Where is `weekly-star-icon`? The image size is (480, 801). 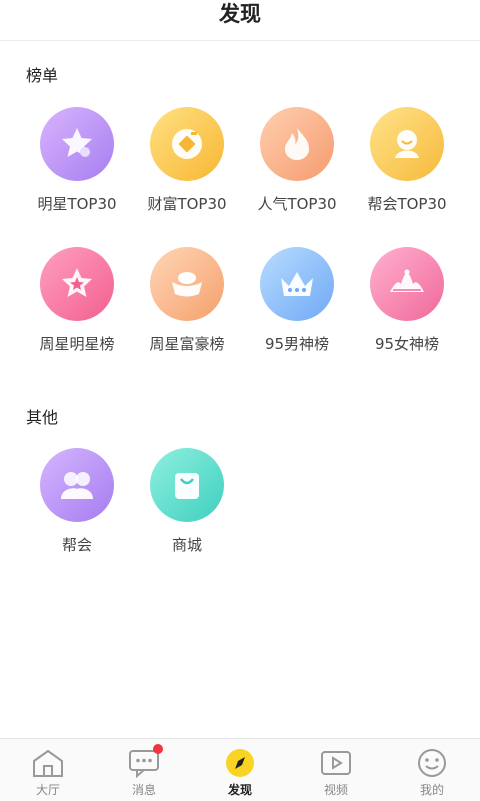
weekly-star-icon is located at coordinates (77, 284).